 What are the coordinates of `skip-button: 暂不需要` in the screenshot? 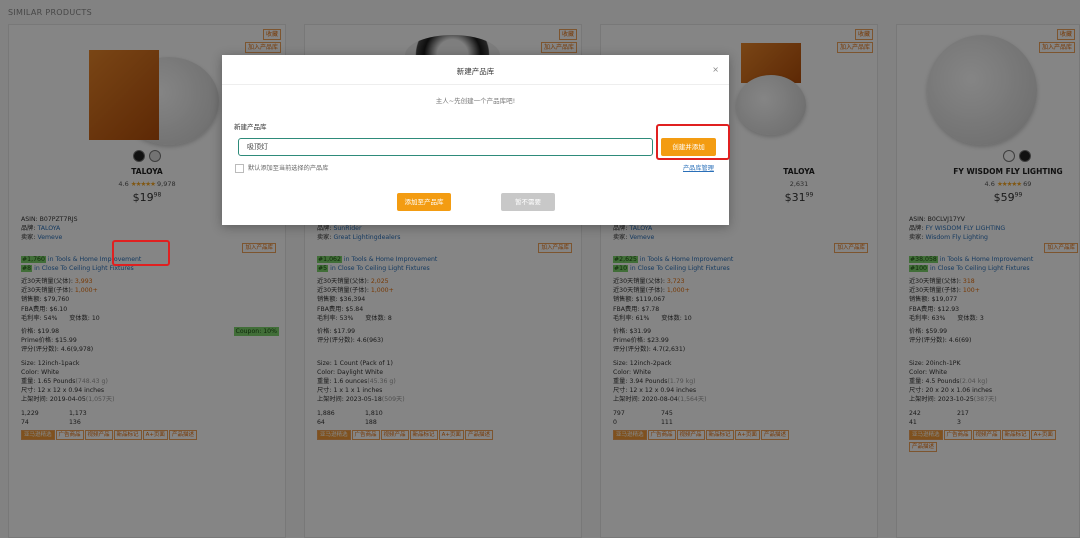 It's located at (528, 202).